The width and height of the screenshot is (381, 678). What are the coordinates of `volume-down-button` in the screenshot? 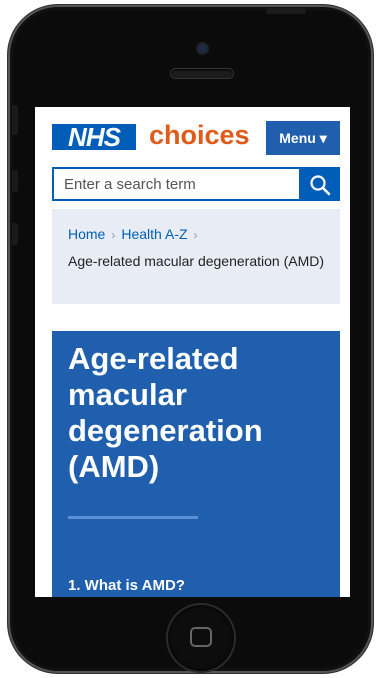 It's located at (15, 234).